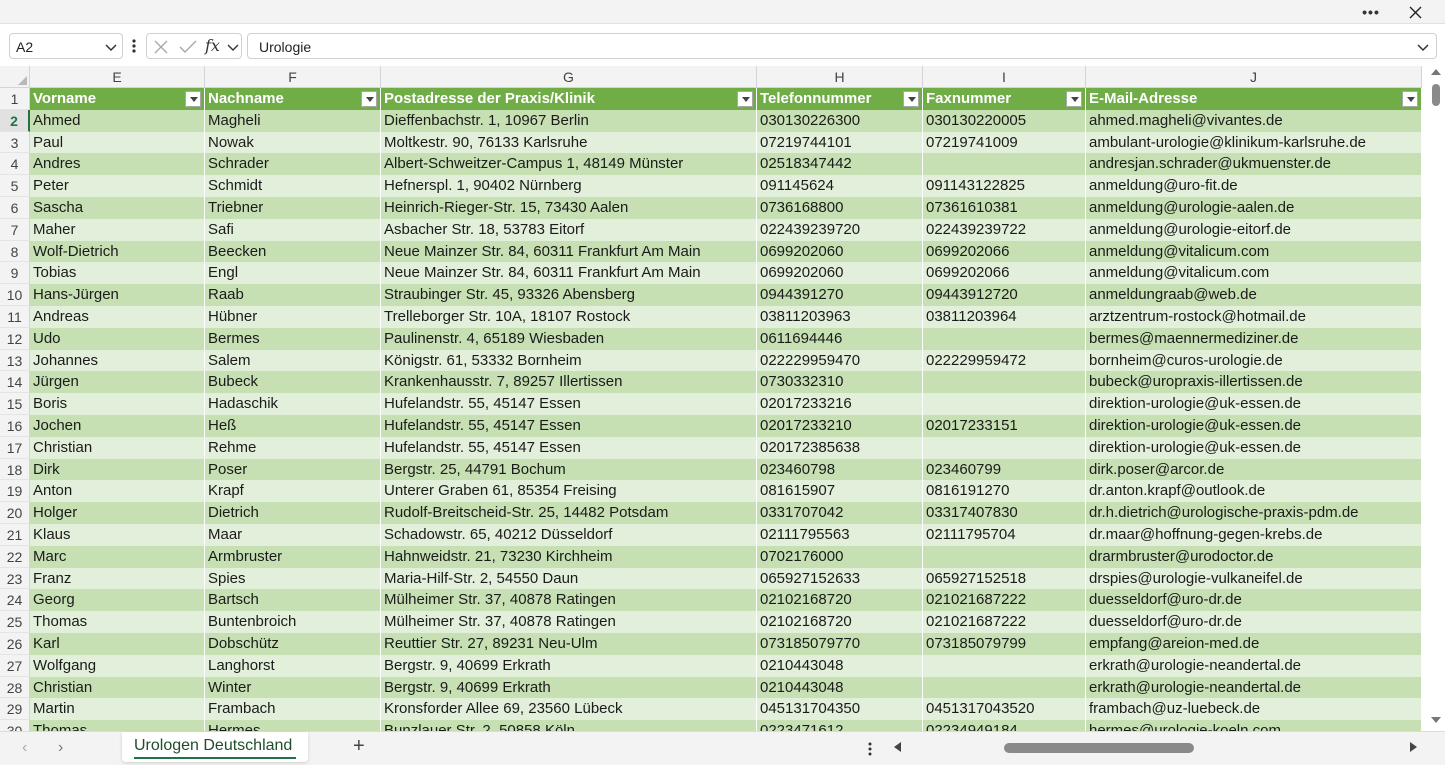 The height and width of the screenshot is (765, 1445). I want to click on table-cell: Hahnweidstr. 21, 73230 Kirchheim, so click(569, 556).